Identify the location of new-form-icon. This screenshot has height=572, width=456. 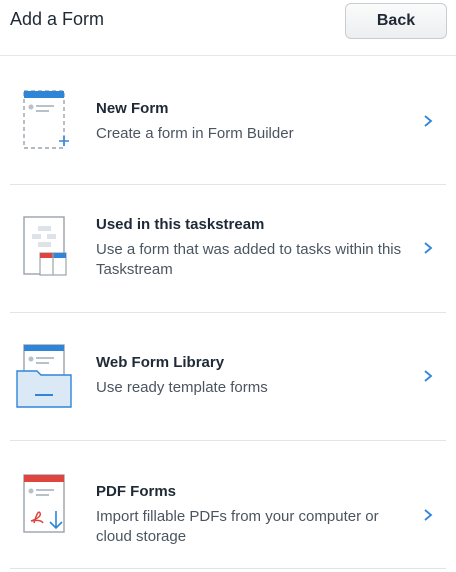
(46, 119).